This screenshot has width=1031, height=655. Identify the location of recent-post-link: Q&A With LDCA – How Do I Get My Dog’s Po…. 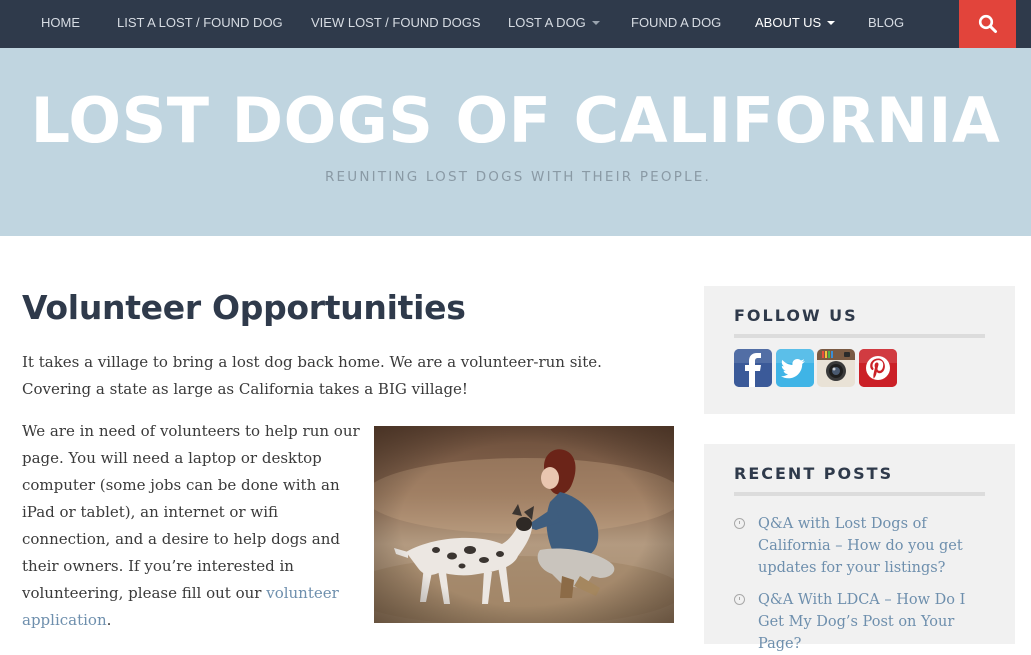
(864, 622).